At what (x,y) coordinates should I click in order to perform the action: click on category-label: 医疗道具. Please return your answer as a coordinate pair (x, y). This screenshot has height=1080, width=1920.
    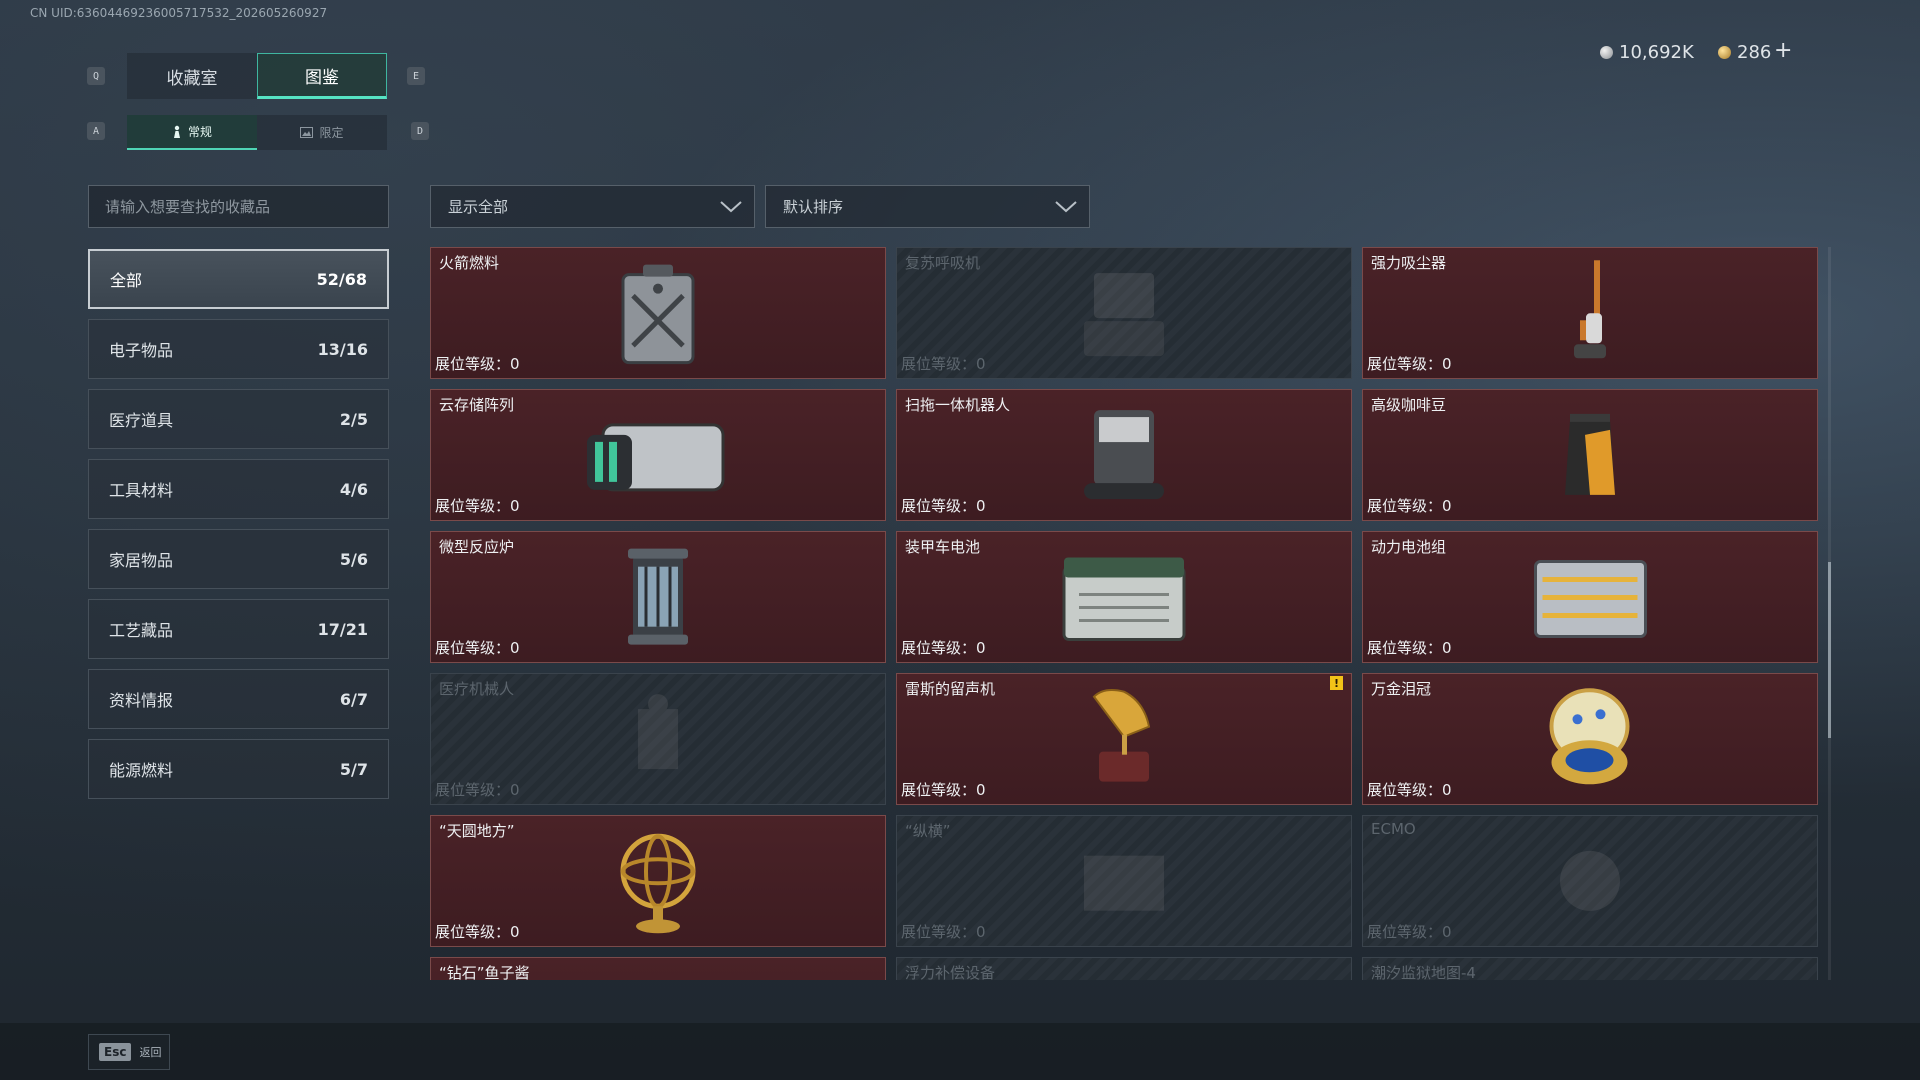
    Looking at the image, I should click on (141, 420).